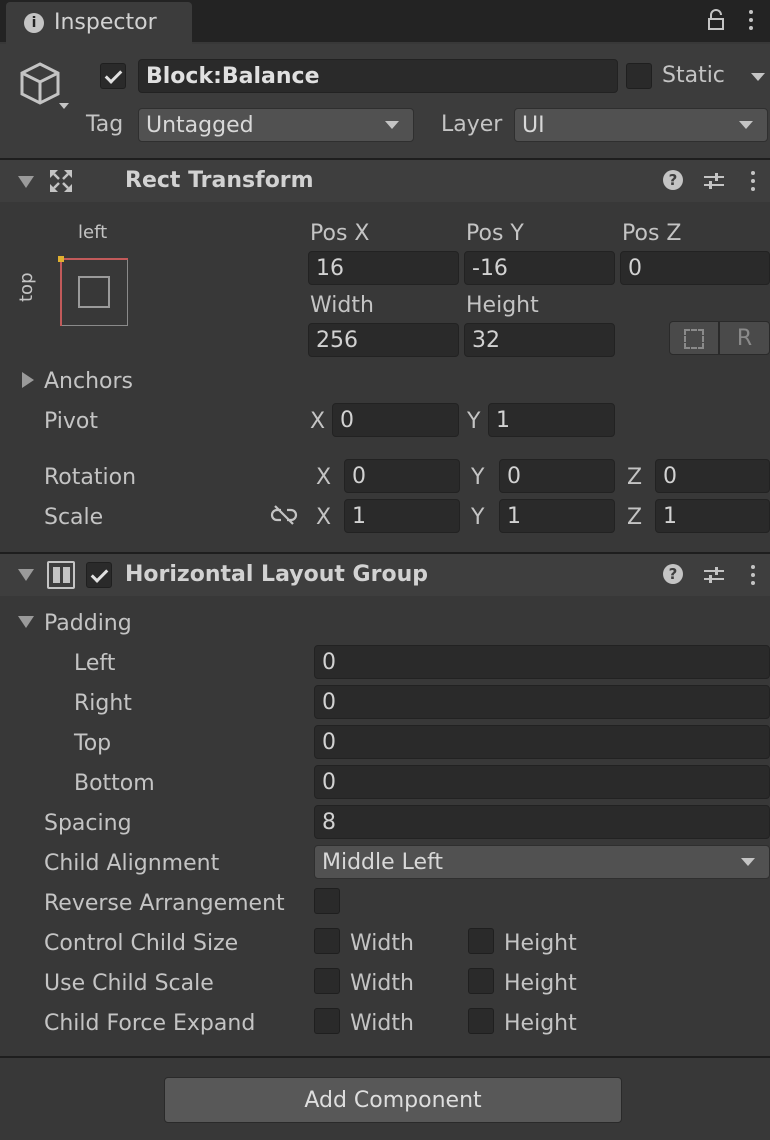 Image resolution: width=770 pixels, height=1140 pixels. I want to click on use-child-scale-height-checkbox, so click(481, 981).